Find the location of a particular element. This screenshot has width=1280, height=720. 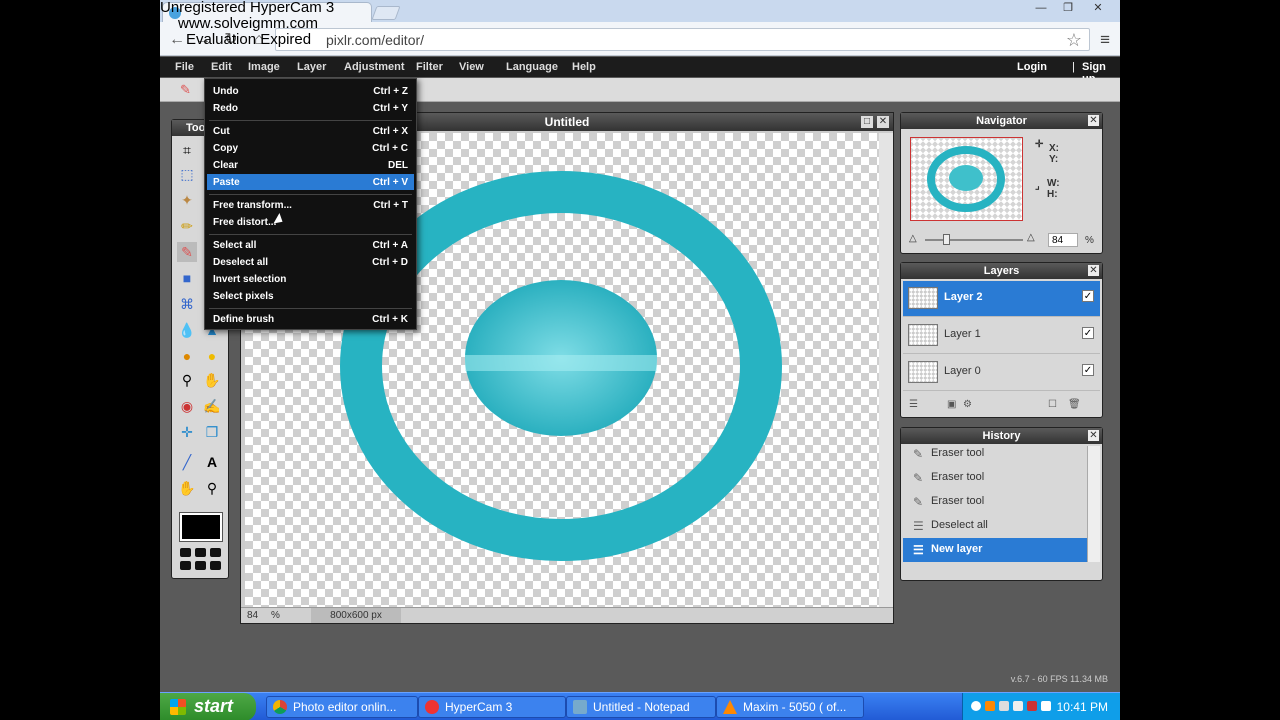

chrome-menu-icon: ≡ is located at coordinates (1105, 40).